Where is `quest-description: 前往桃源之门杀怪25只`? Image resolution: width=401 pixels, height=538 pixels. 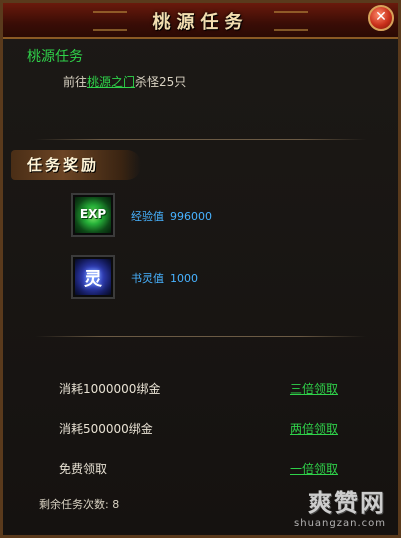
quest-description: 前往桃源之门杀怪25只 is located at coordinates (124, 81).